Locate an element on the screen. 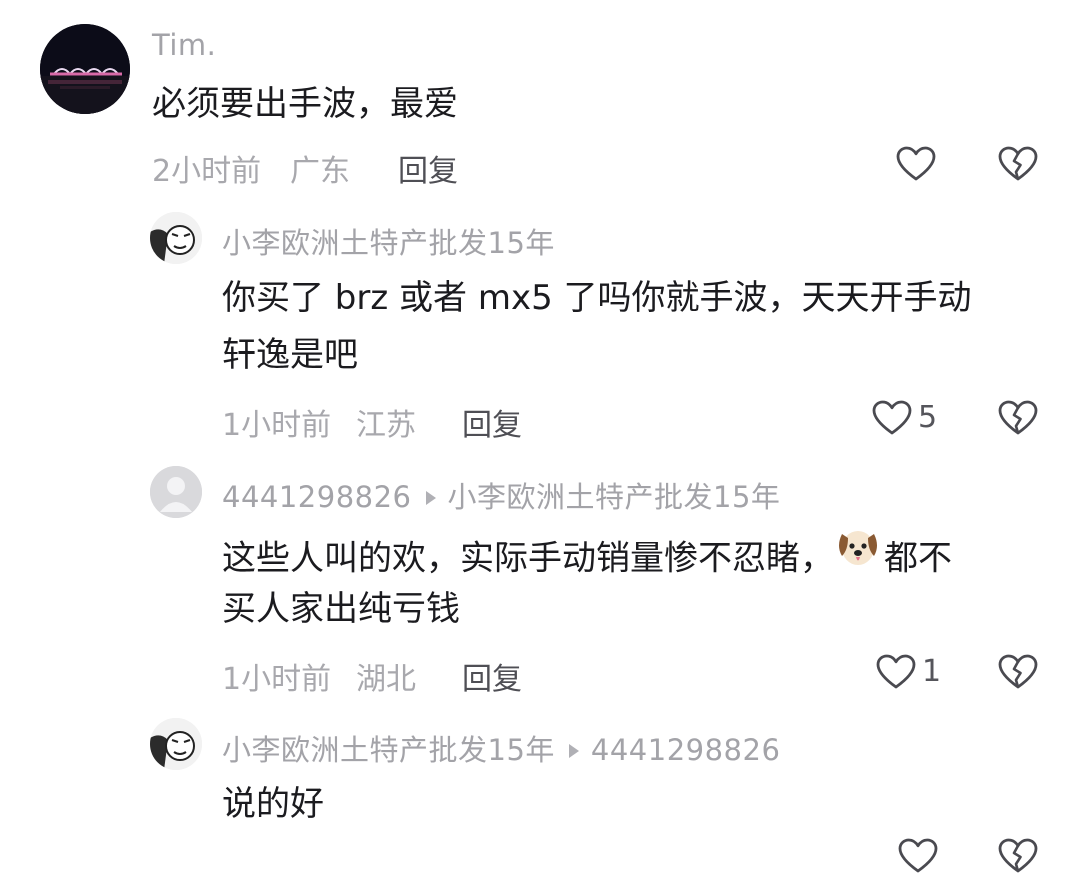  comment-username: 小李欧洲土特产批发15年 is located at coordinates (388, 241).